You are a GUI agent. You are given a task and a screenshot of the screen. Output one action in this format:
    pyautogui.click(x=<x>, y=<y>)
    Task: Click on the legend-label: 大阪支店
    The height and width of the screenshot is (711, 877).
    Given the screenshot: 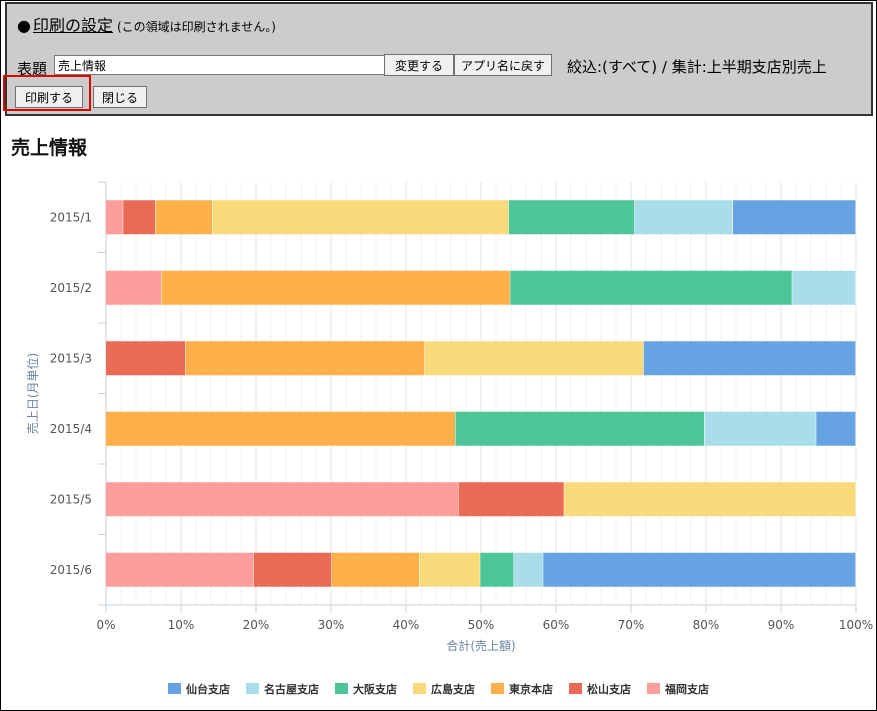 What is the action you would take?
    pyautogui.click(x=375, y=689)
    